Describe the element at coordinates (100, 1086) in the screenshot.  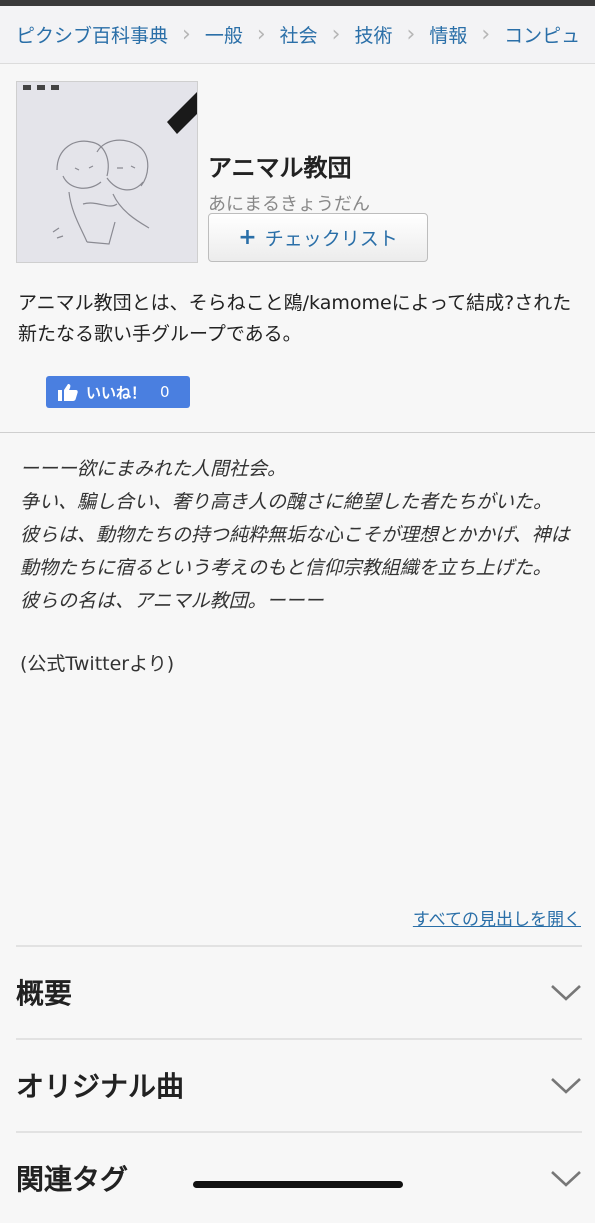
I see `section-title: オリジナル曲` at that location.